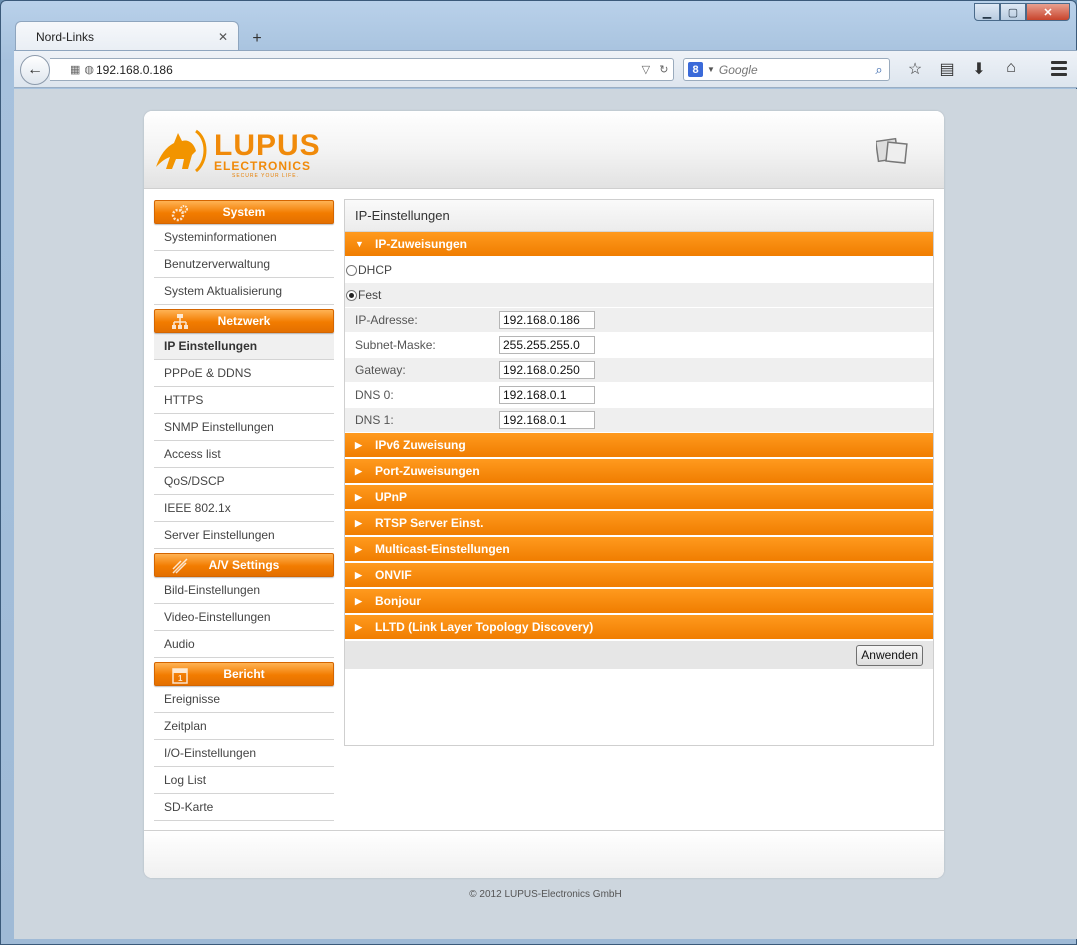 Image resolution: width=1077 pixels, height=945 pixels. Describe the element at coordinates (35, 70) in the screenshot. I see `back-button: ←` at that location.